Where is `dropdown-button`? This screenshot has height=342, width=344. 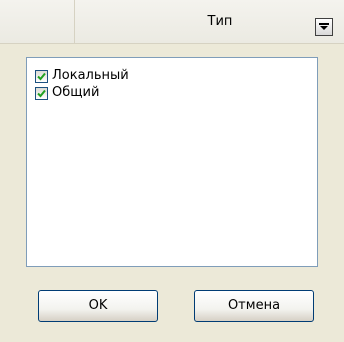
dropdown-button is located at coordinates (324, 27).